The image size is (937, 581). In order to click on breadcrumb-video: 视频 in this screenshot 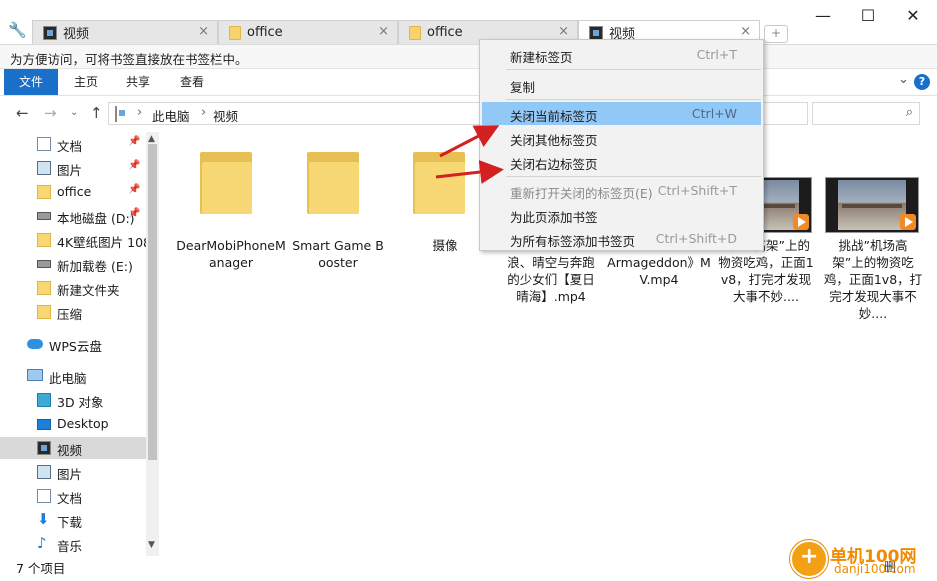, I will do `click(225, 115)`.